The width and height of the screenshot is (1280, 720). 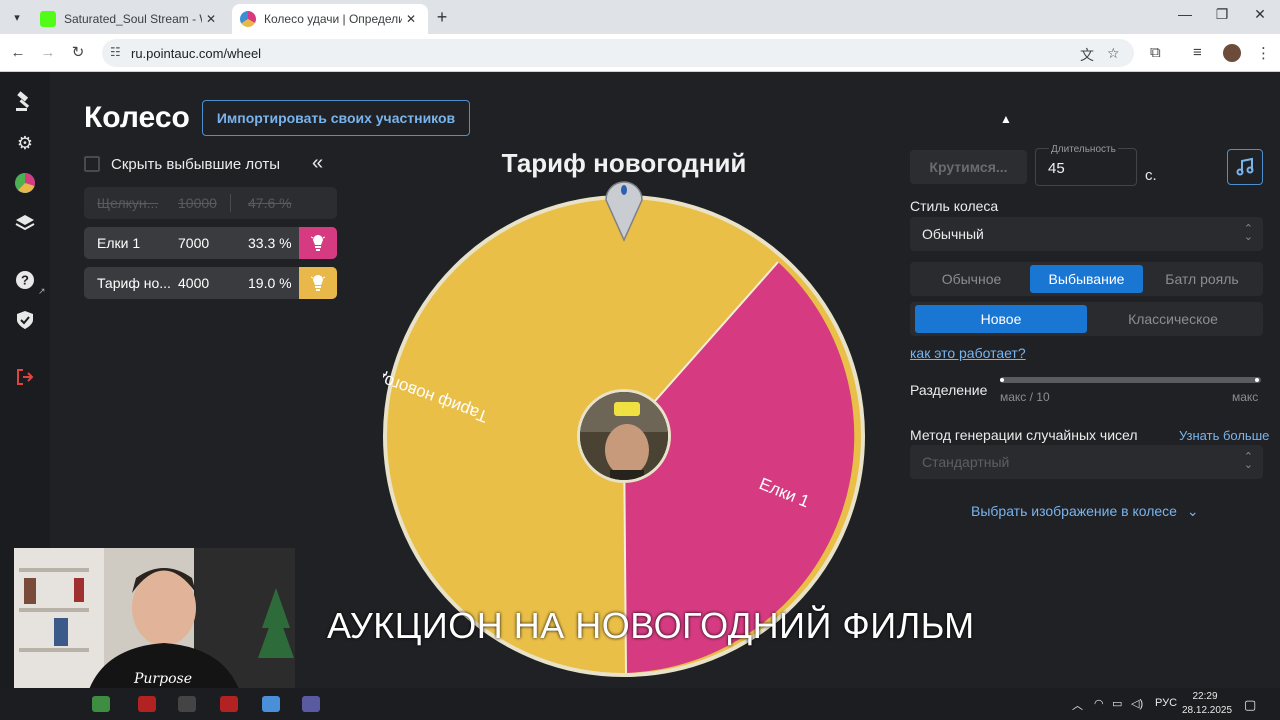 I want to click on url-text: ru.pointauc.com/wheel, so click(x=196, y=53).